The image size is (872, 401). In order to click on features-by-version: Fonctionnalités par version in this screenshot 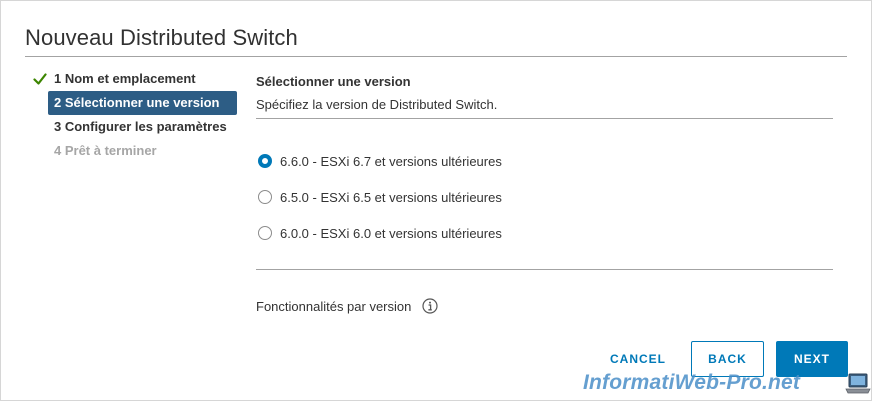, I will do `click(347, 306)`.